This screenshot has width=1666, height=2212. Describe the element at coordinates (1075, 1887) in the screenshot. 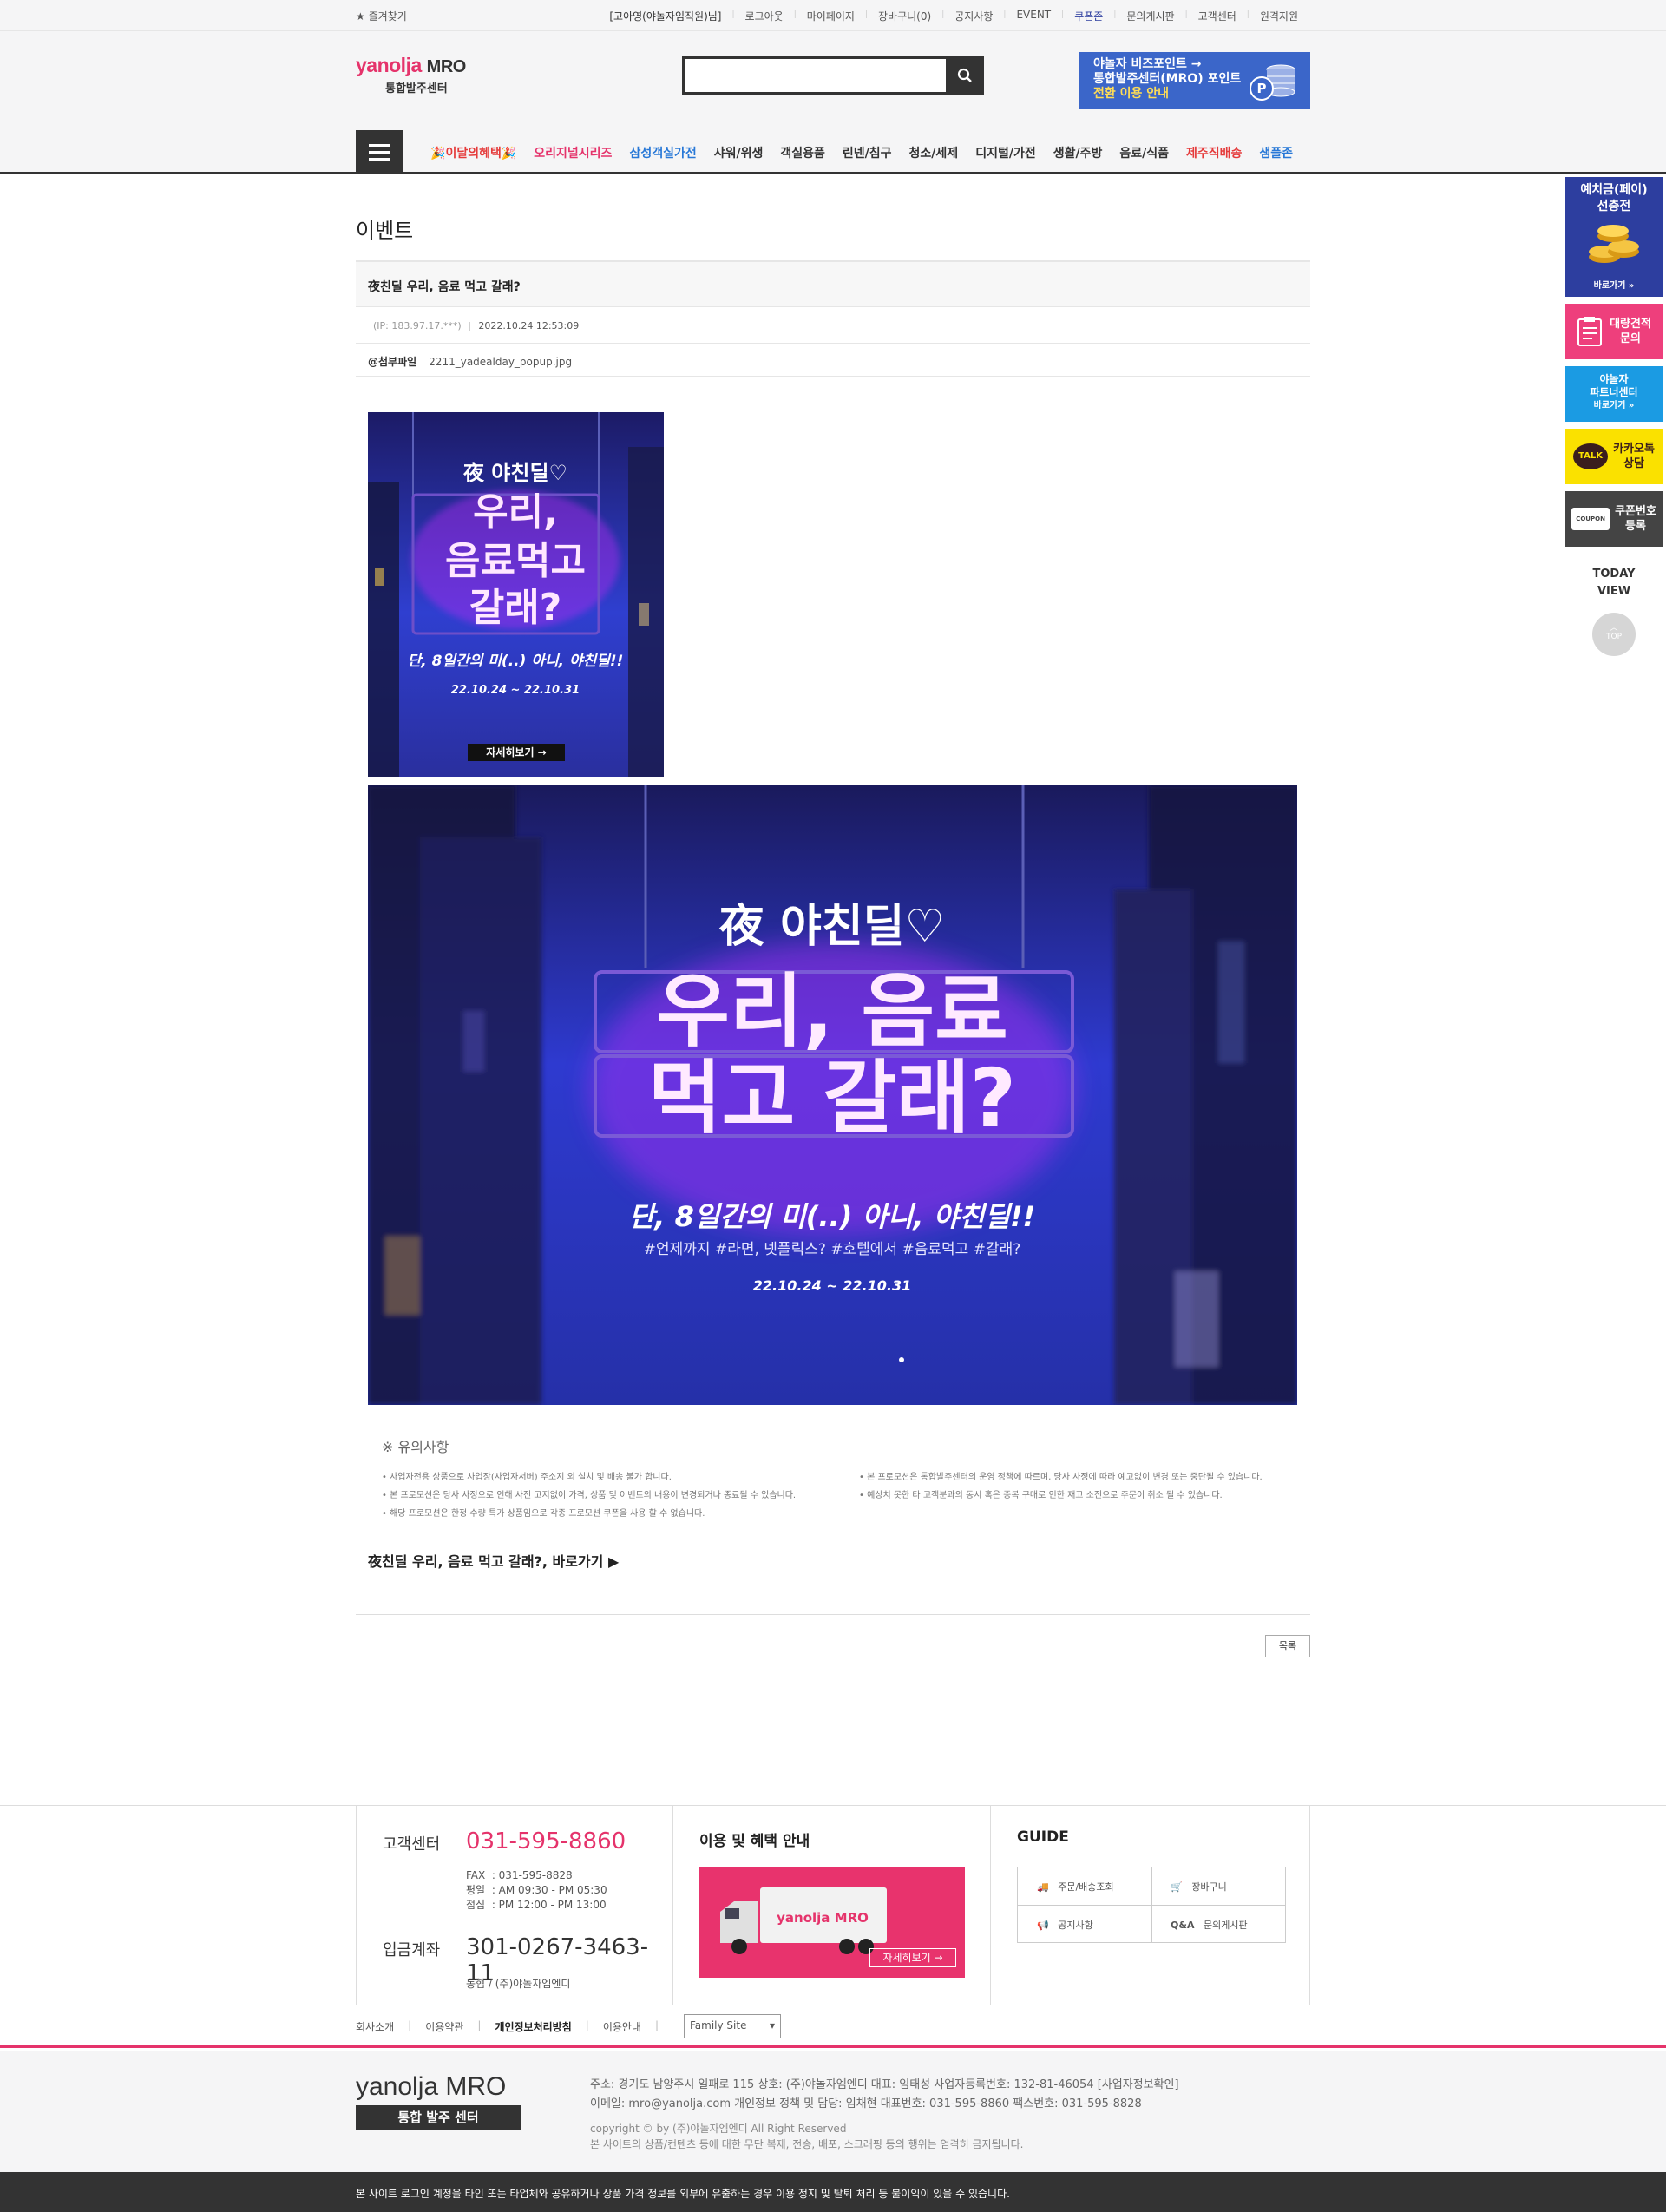

I see `guide-order-tracking: 🚚 주문/배송조회` at that location.